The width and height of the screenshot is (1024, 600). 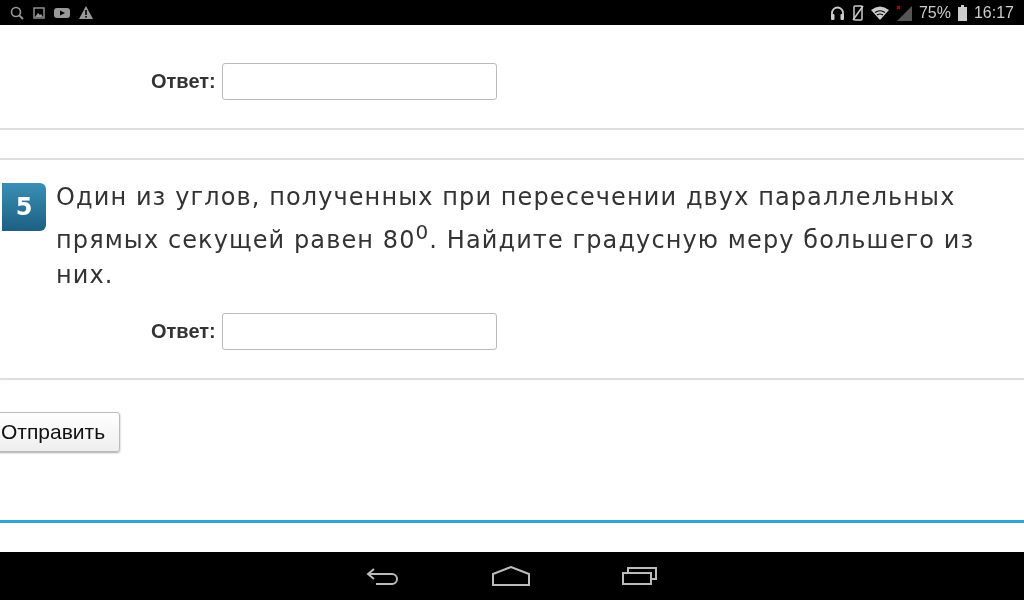 What do you see at coordinates (17, 12) in the screenshot?
I see `search-icon` at bounding box center [17, 12].